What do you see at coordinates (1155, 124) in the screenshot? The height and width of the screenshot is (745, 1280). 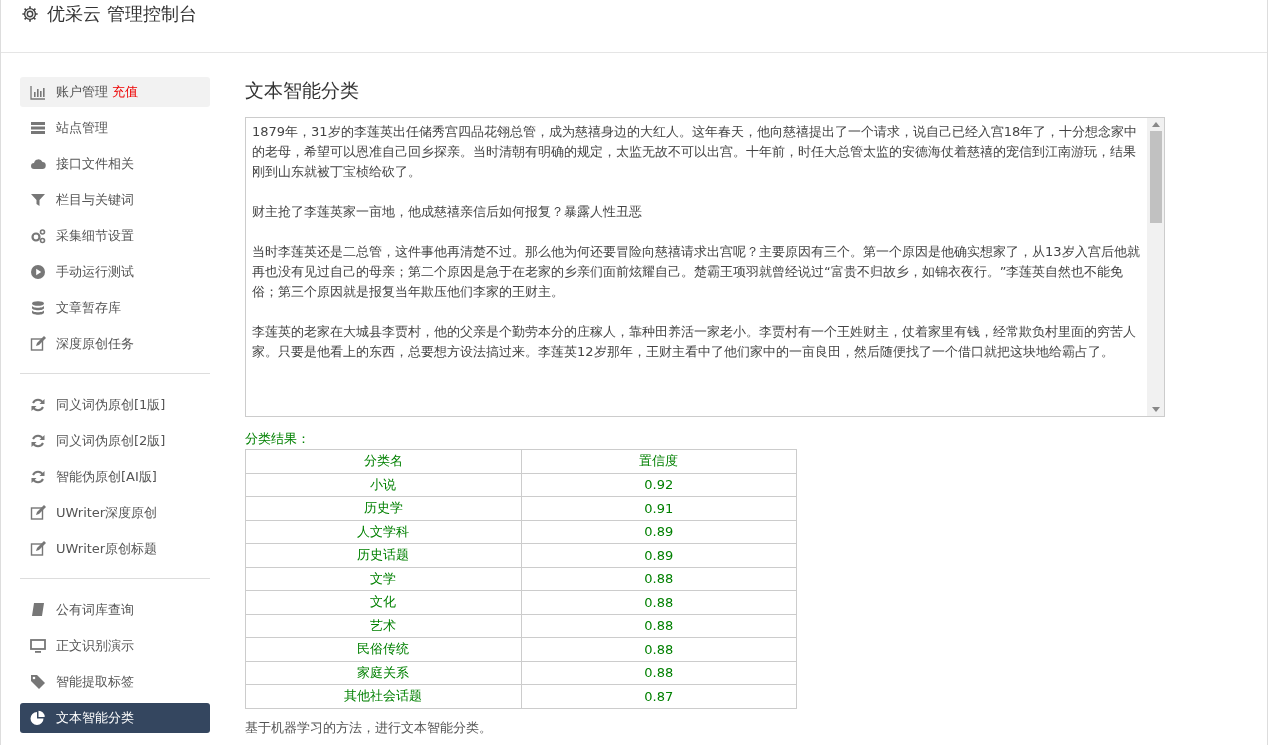 I see `scroll-up-icon` at bounding box center [1155, 124].